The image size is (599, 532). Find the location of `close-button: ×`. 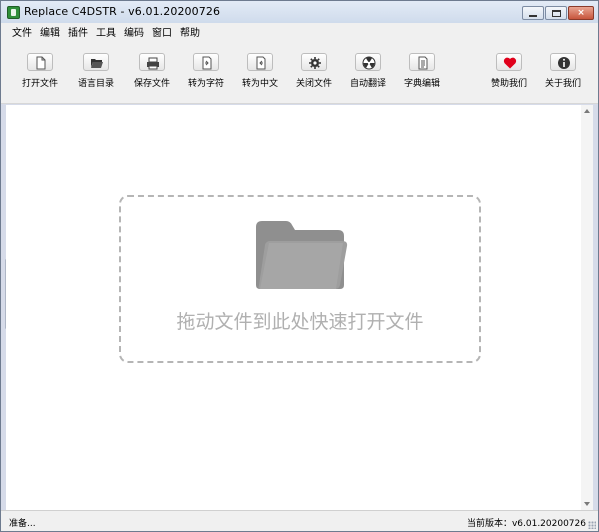

close-button: × is located at coordinates (581, 13).